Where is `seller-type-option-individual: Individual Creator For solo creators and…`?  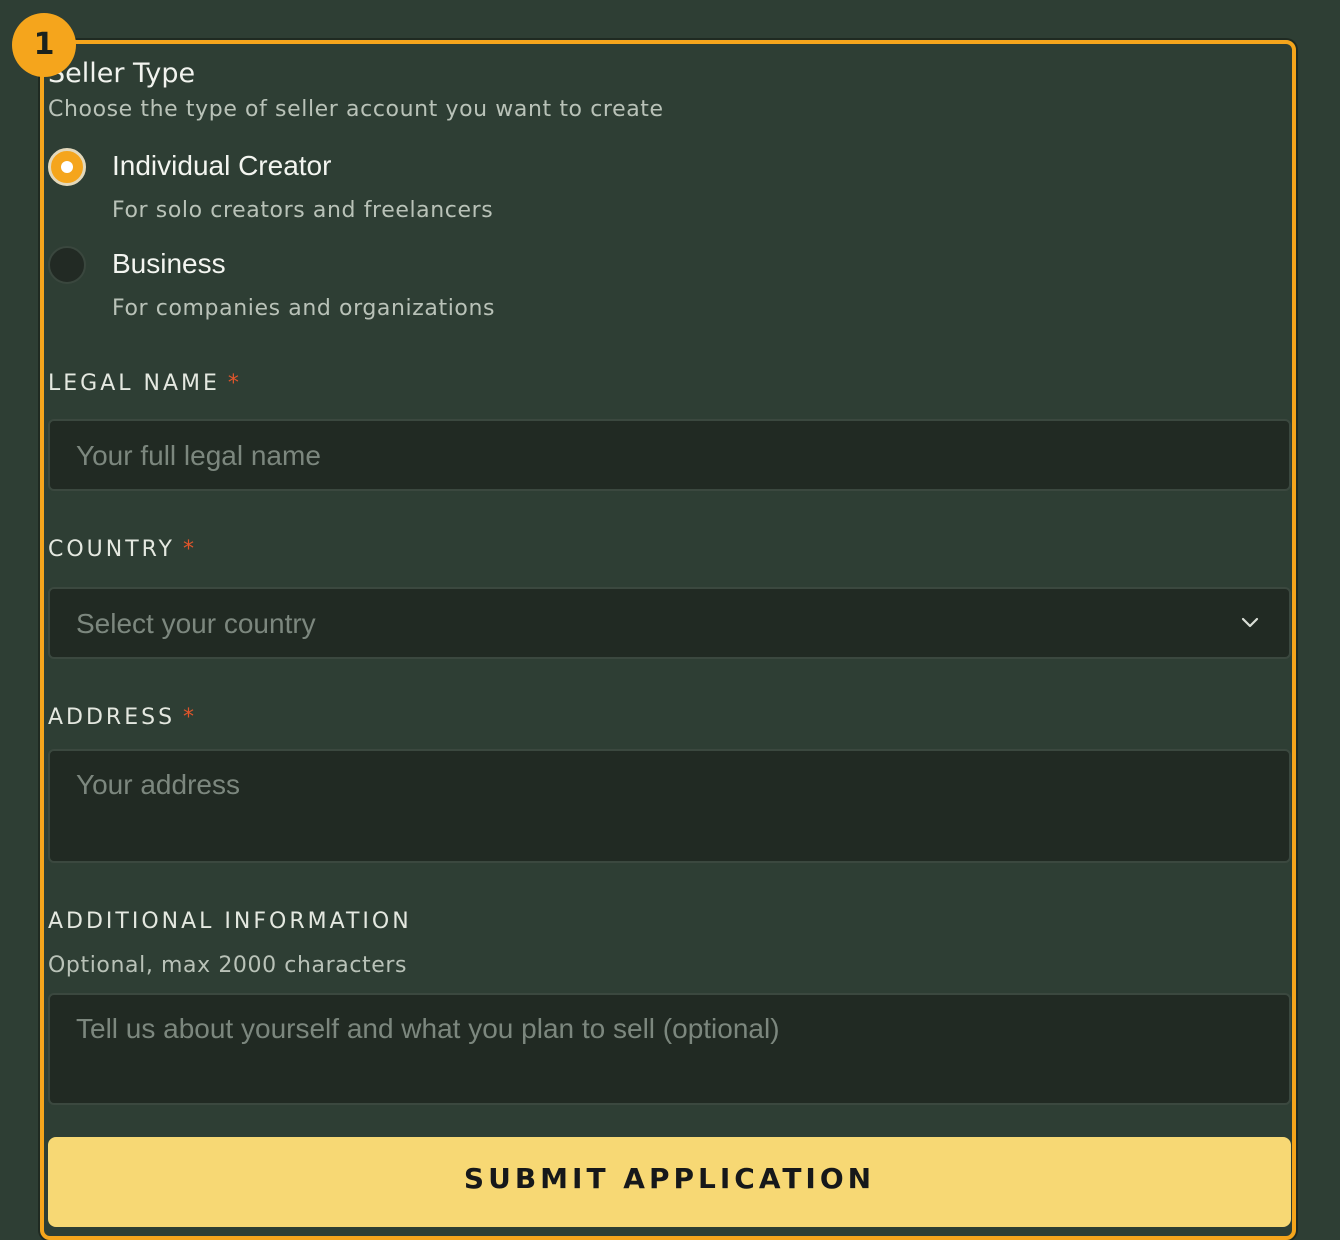
seller-type-option-individual: Individual Creator For solo creators and… is located at coordinates (398, 191).